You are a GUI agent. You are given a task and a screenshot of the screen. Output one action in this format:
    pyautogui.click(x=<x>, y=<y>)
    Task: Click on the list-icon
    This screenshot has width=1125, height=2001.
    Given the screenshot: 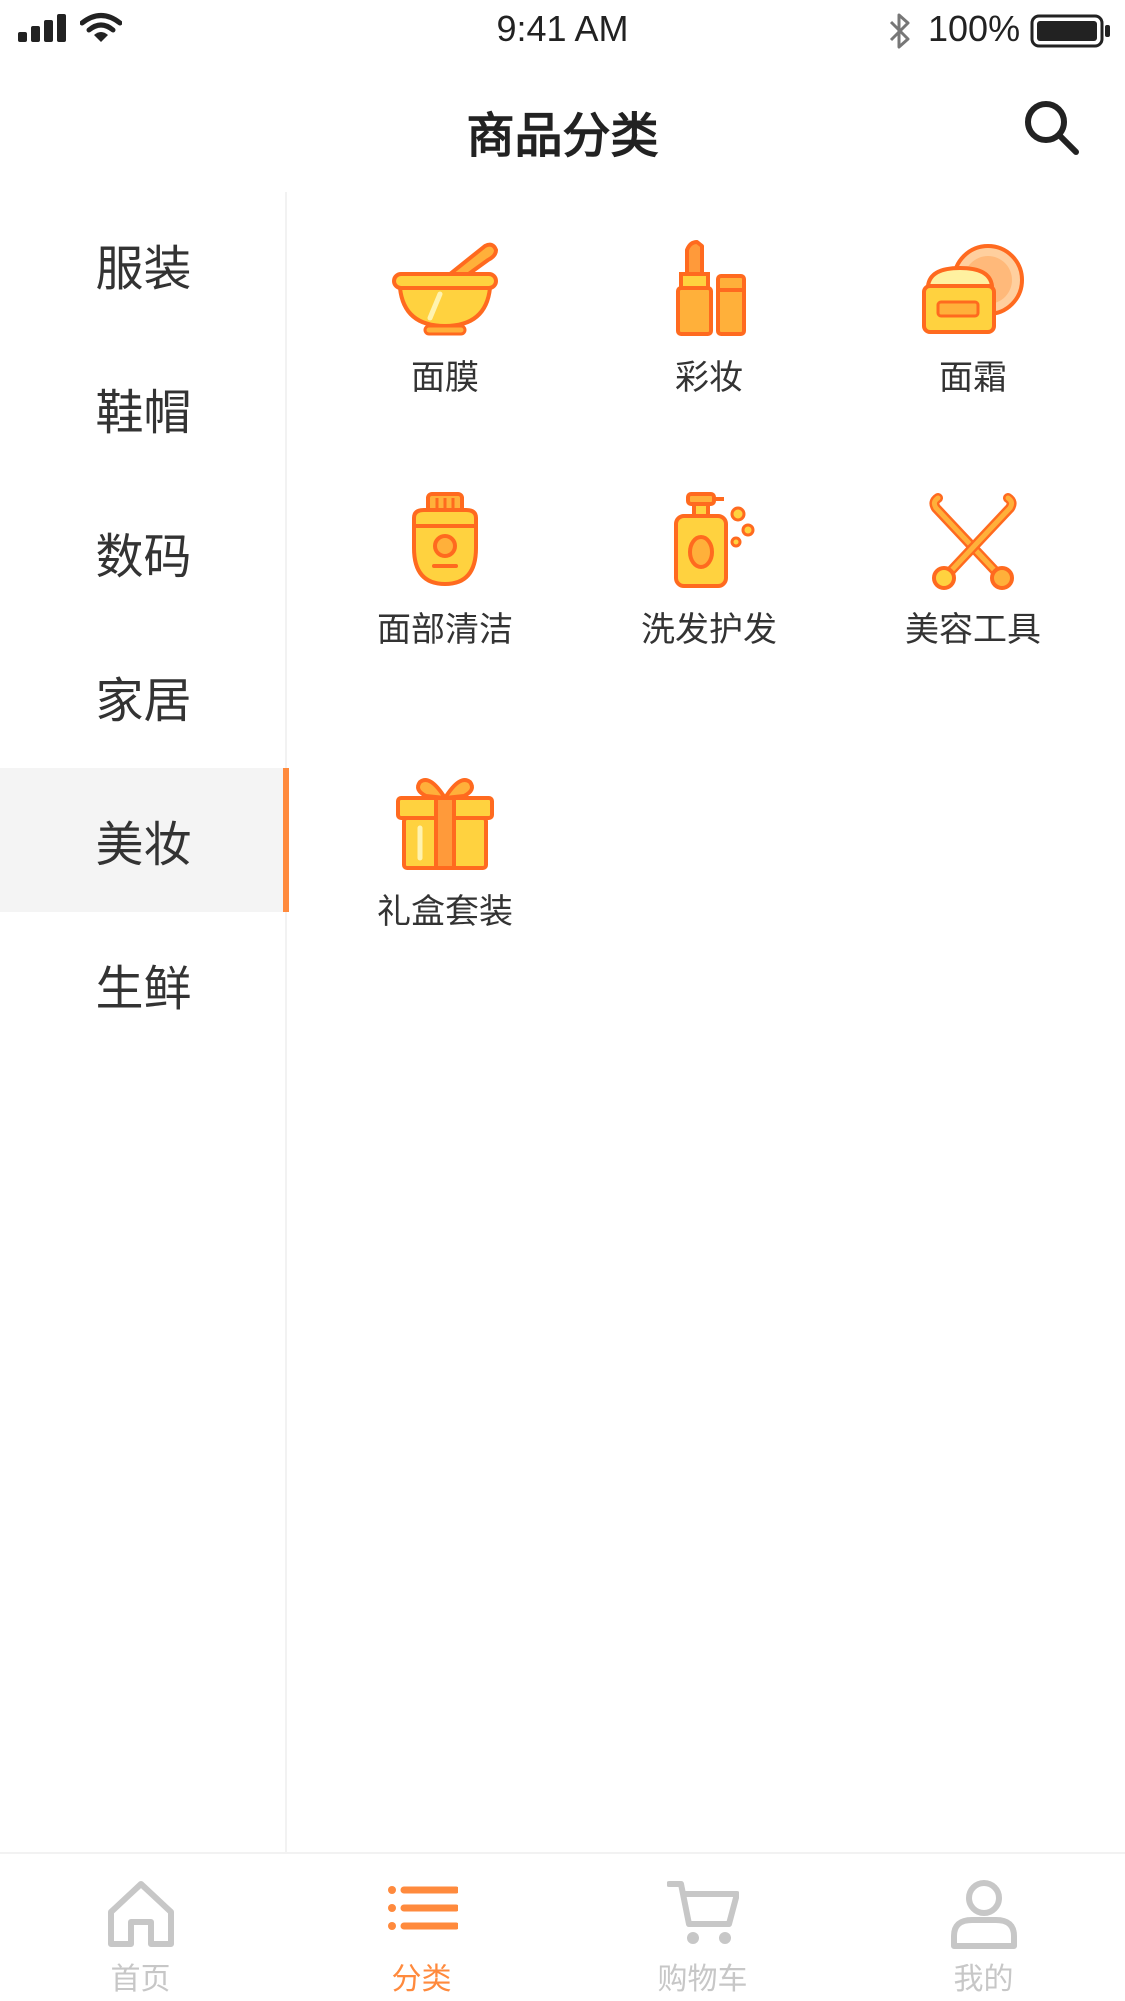 What is the action you would take?
    pyautogui.click(x=423, y=1908)
    